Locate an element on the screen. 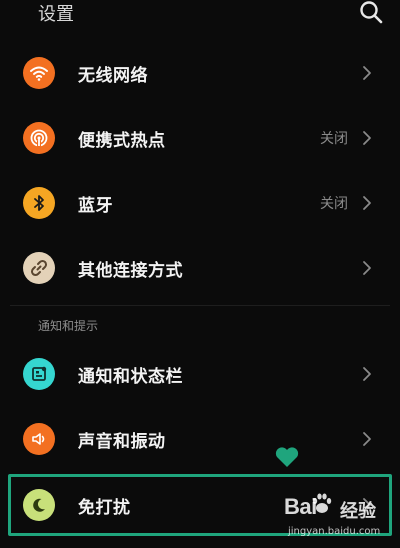  settings-item-label: 声音和振动 is located at coordinates (122, 441).